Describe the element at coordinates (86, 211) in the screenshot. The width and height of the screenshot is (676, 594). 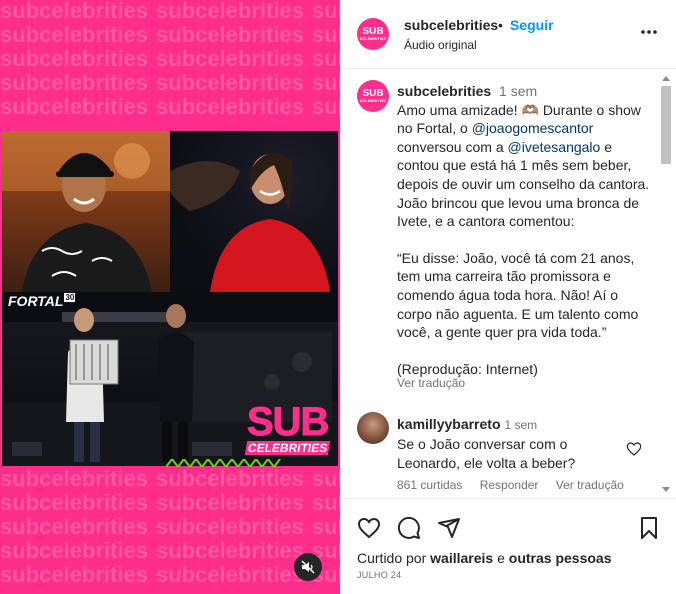
I see `photo-singer-man` at that location.